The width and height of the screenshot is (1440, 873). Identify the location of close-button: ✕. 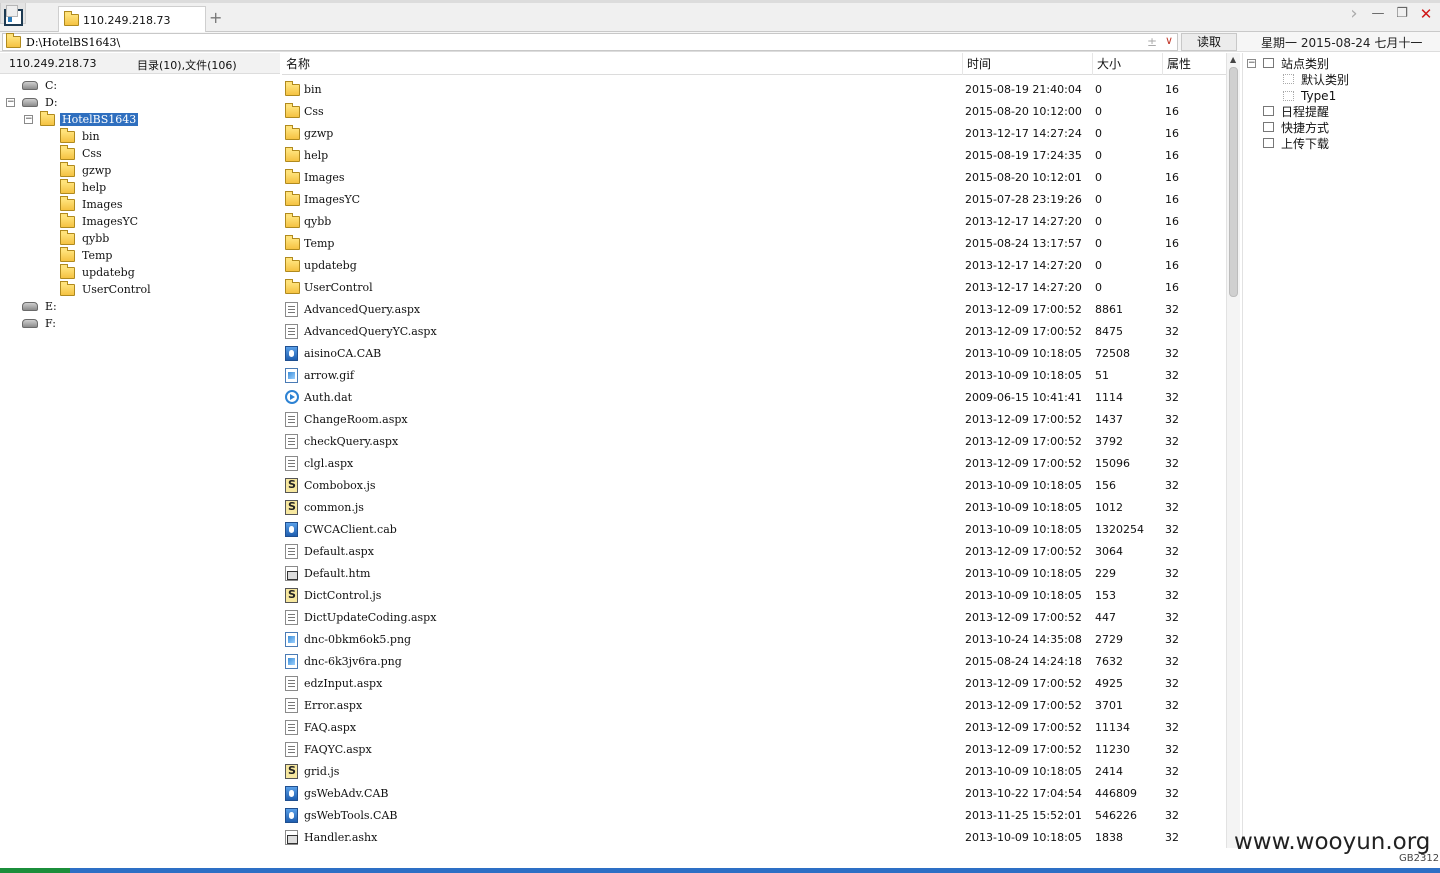
(1426, 14).